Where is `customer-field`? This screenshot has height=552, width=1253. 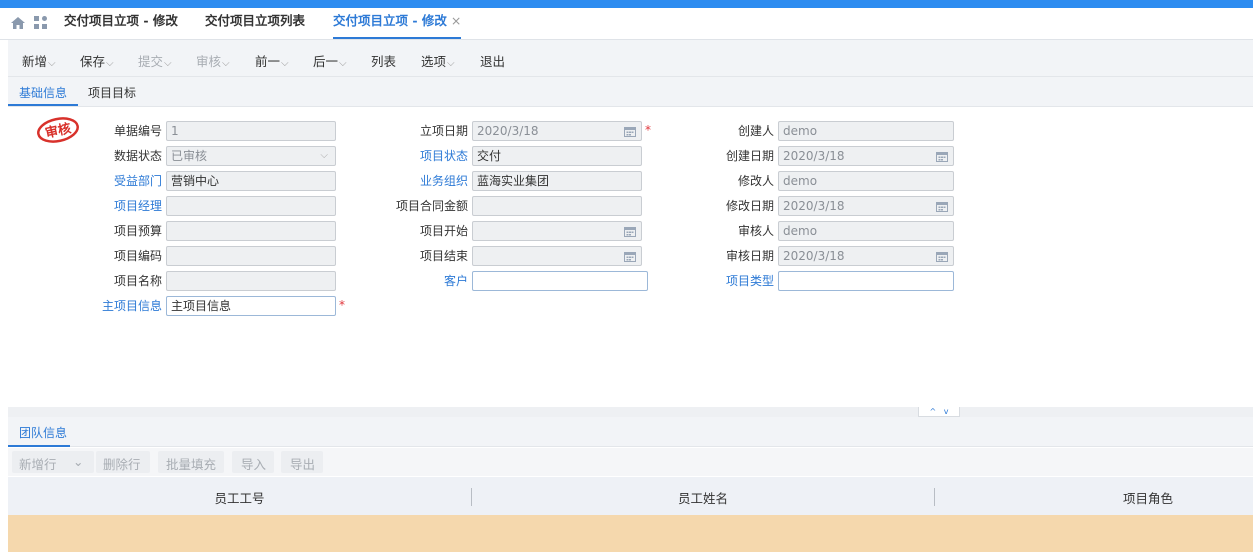
customer-field is located at coordinates (560, 281).